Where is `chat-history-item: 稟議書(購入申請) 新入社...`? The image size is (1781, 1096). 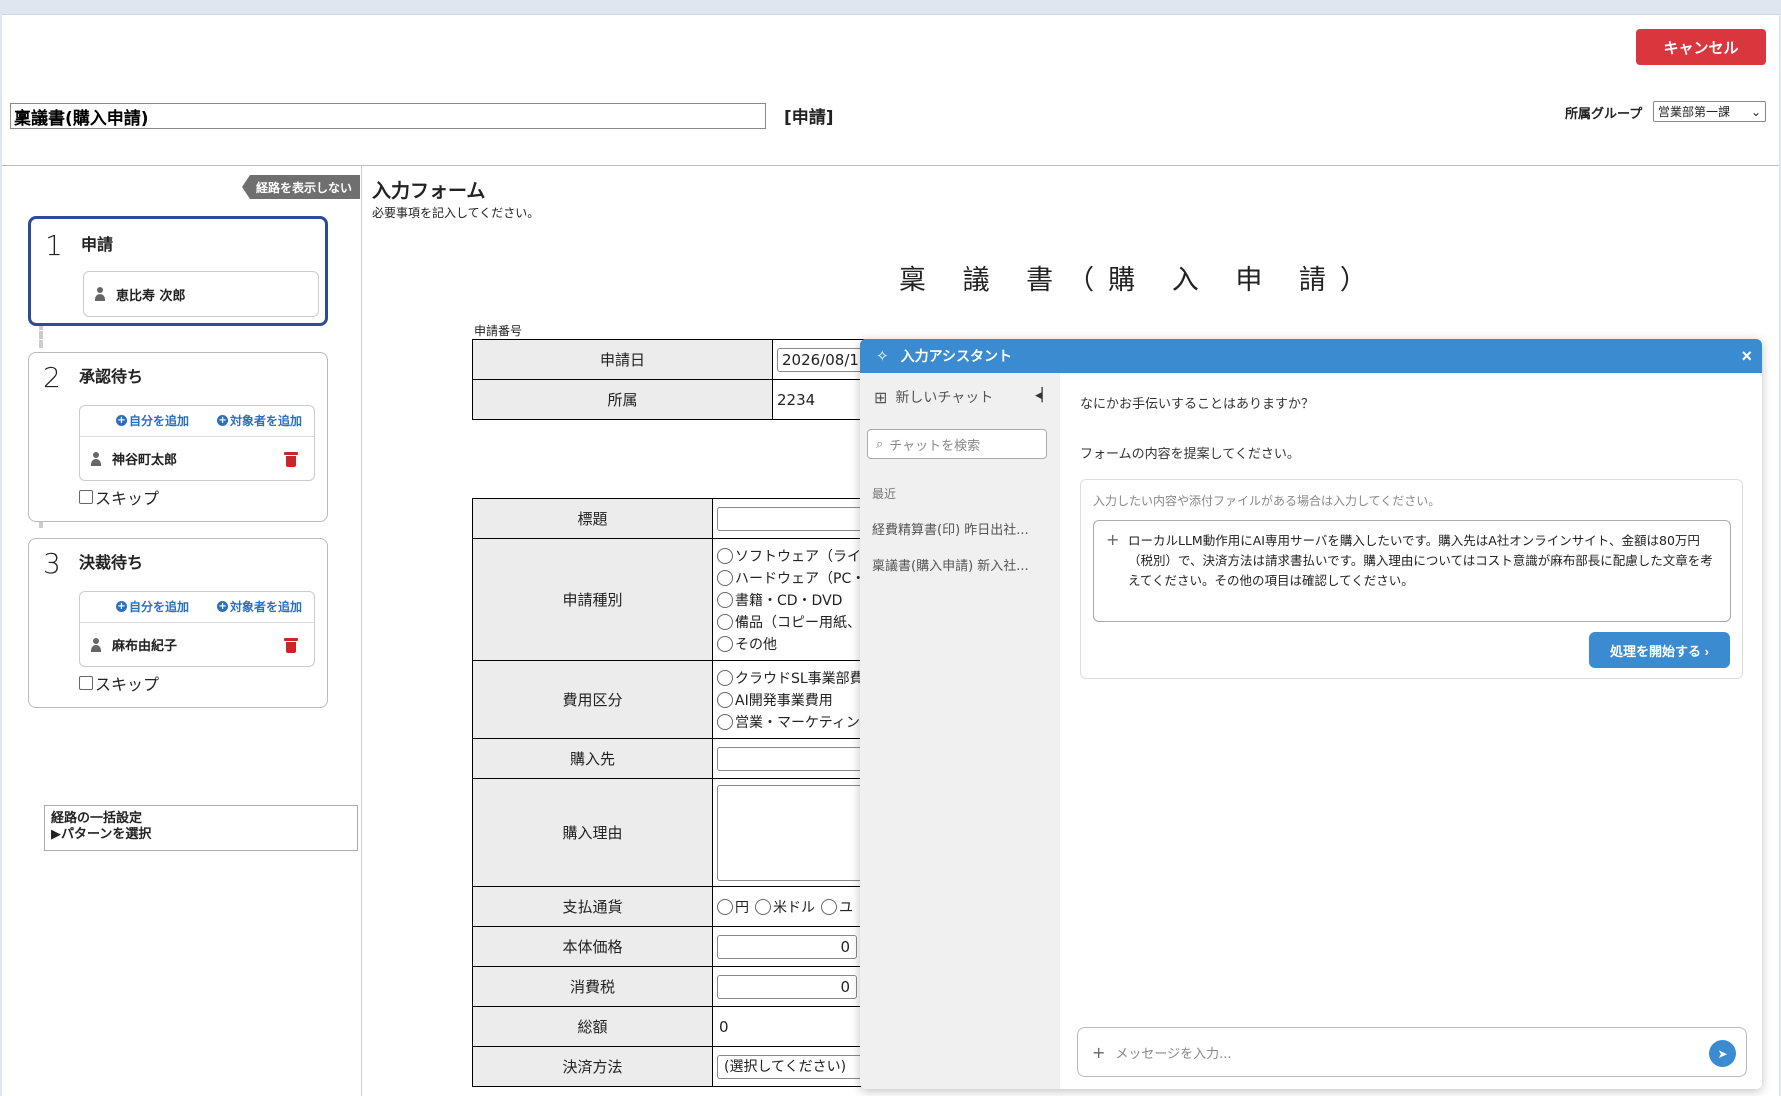 chat-history-item: 稟議書(購入申請) 新入社... is located at coordinates (962, 564).